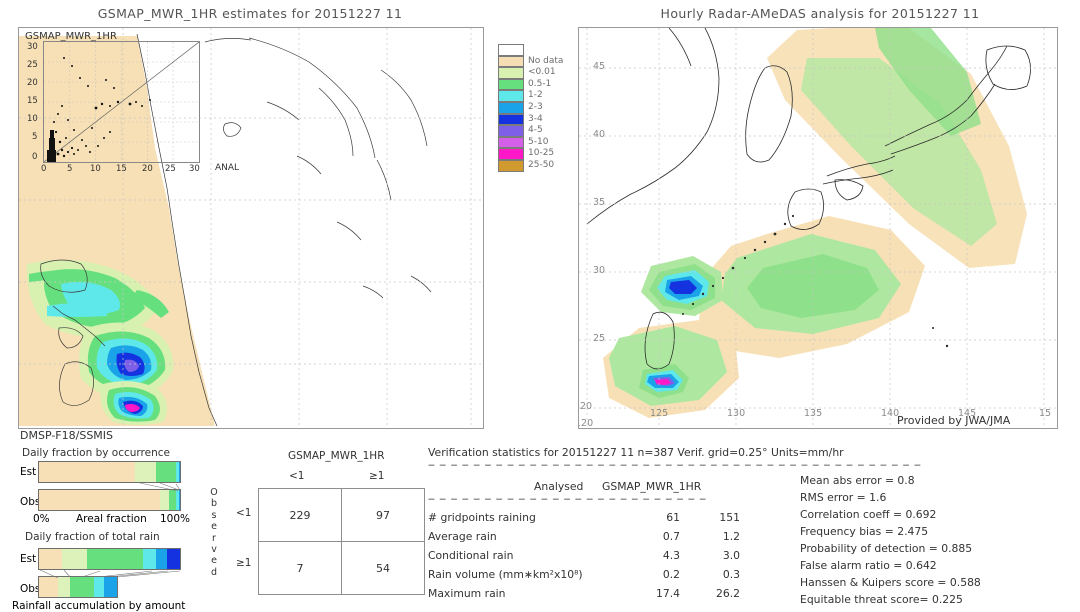 The height and width of the screenshot is (612, 1080). Describe the element at coordinates (300, 568) in the screenshot. I see `cell-ge1-lt1: 7` at that location.